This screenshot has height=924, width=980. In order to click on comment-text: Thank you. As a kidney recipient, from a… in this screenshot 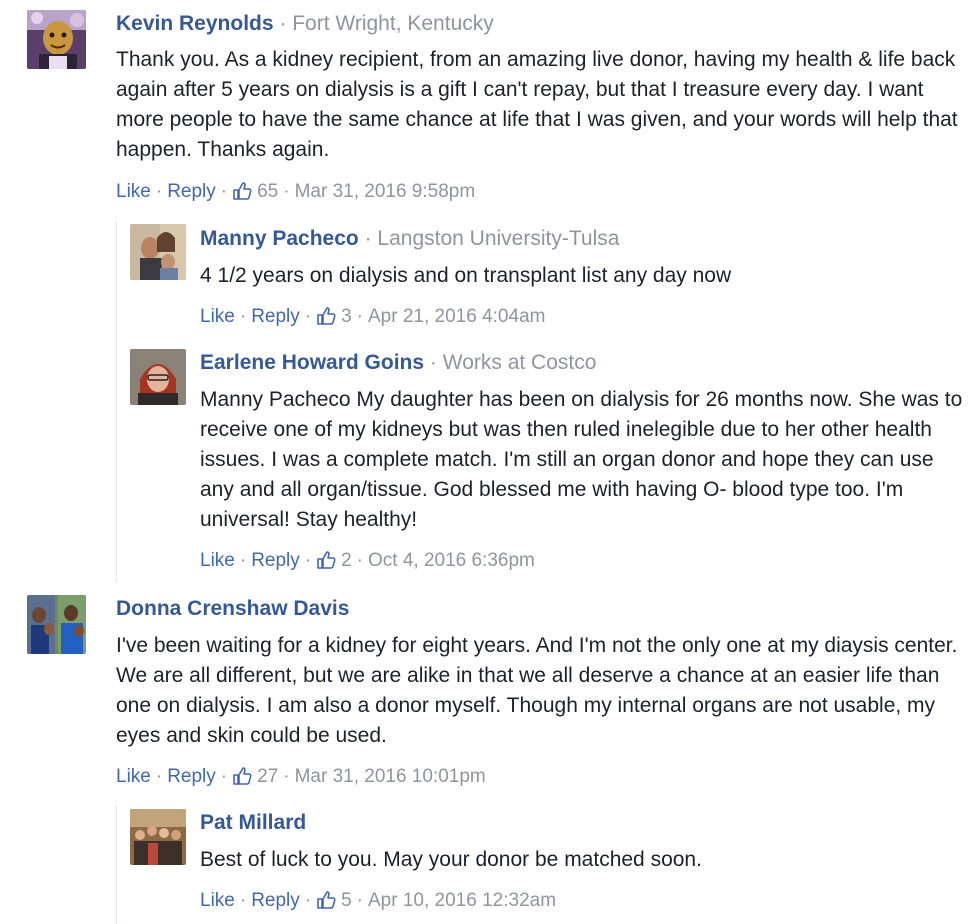, I will do `click(537, 104)`.